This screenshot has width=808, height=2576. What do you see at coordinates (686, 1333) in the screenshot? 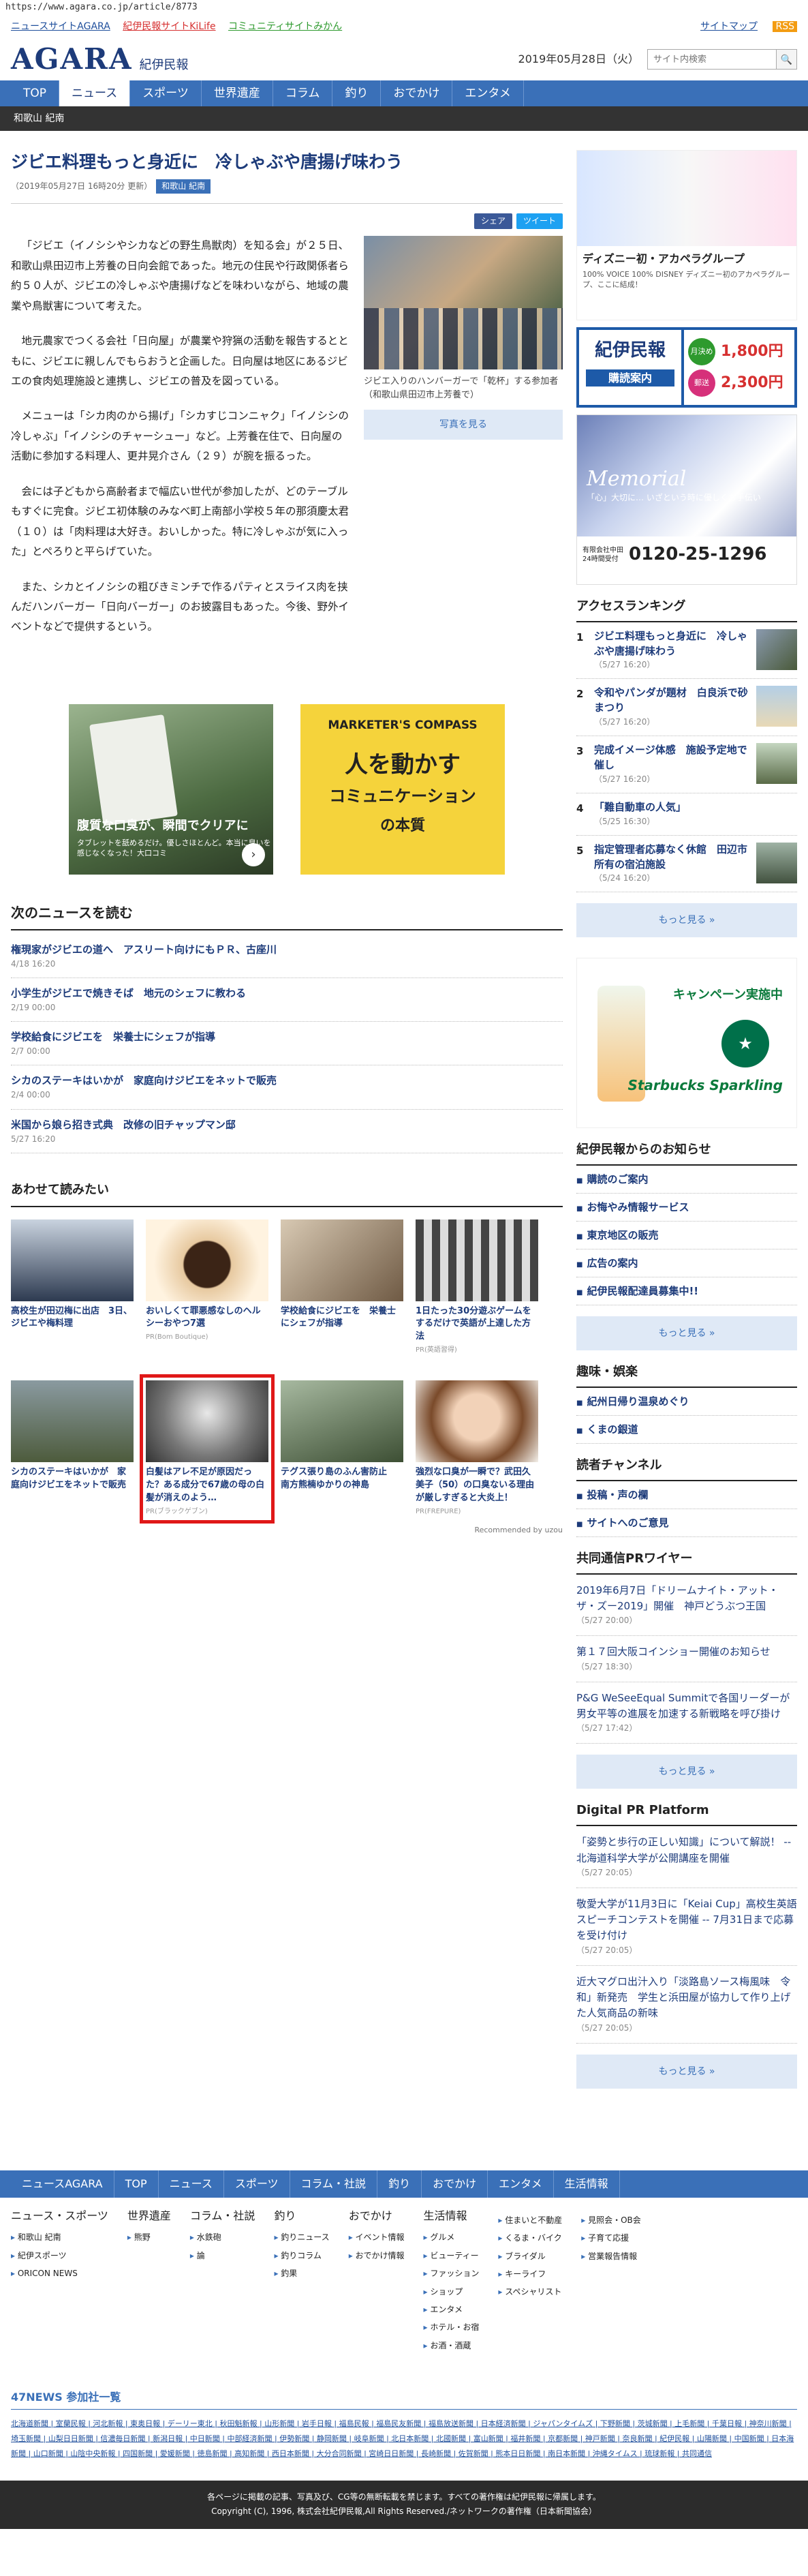
I see `notice-more-button: もっと見る »` at bounding box center [686, 1333].